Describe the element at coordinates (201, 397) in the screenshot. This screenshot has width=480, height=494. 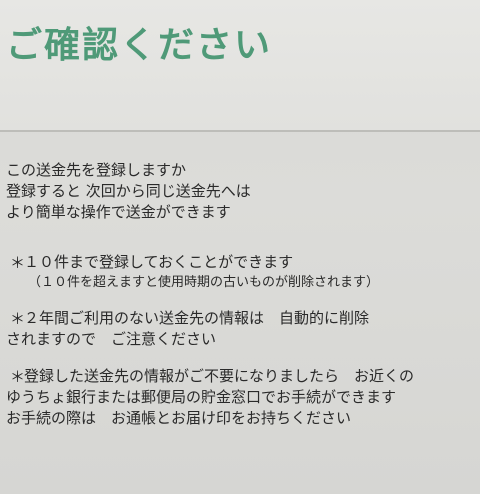
I see `note-3-line-2: ゆうちょ銀行または郵便局の貯金窓口でお手続ができます` at that location.